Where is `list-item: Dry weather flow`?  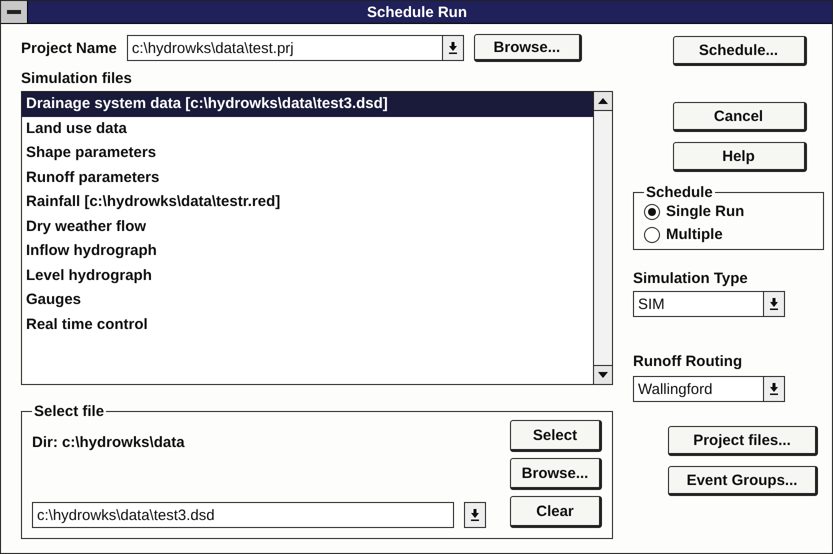
list-item: Dry weather flow is located at coordinates (307, 226).